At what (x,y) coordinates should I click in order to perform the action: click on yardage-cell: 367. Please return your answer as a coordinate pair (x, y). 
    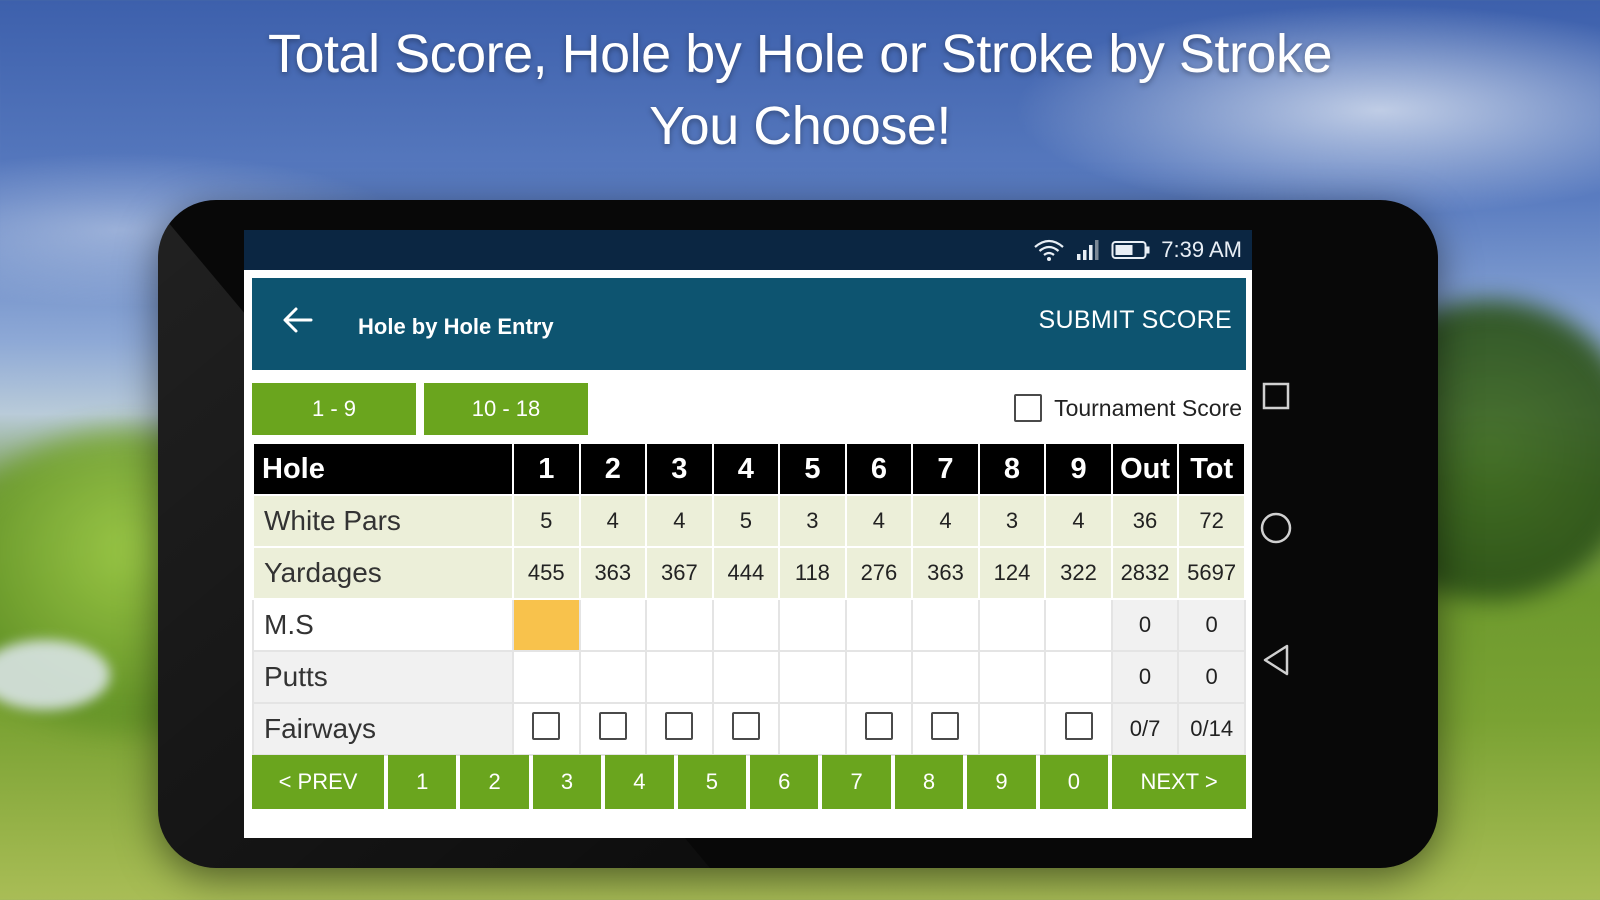
    Looking at the image, I should click on (679, 573).